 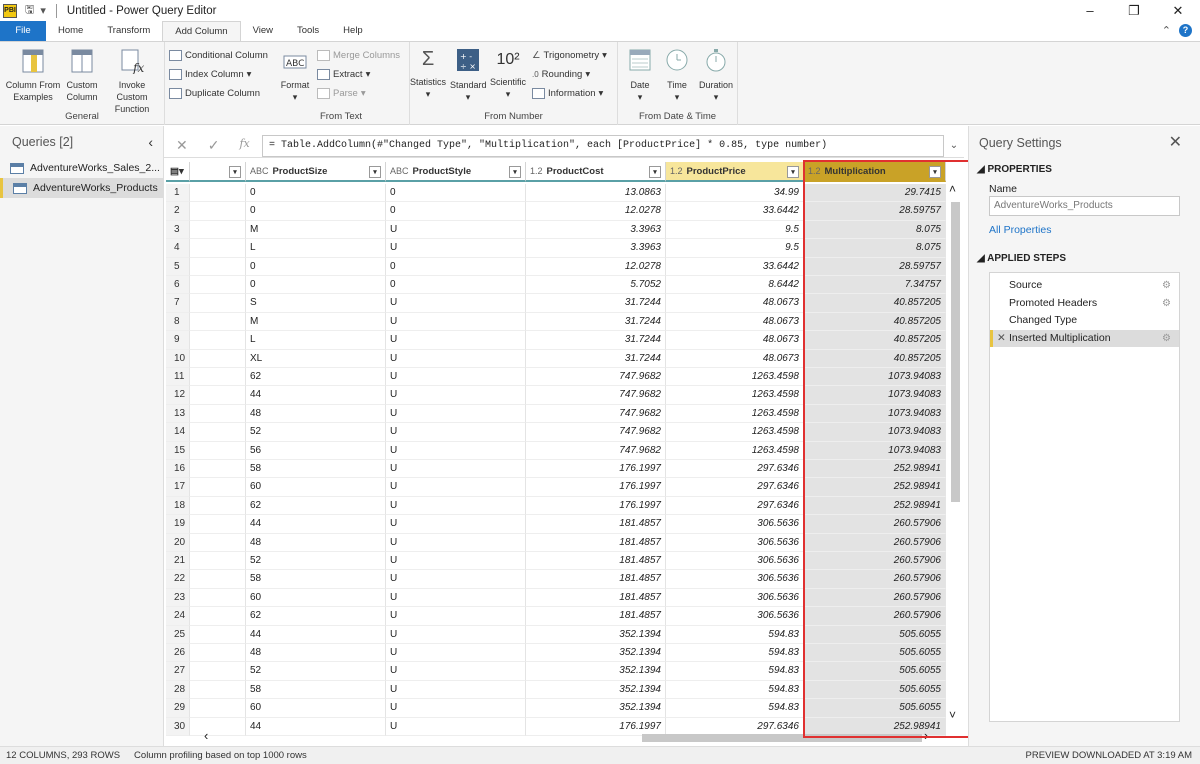 I want to click on table-cell: 594.83, so click(x=735, y=671).